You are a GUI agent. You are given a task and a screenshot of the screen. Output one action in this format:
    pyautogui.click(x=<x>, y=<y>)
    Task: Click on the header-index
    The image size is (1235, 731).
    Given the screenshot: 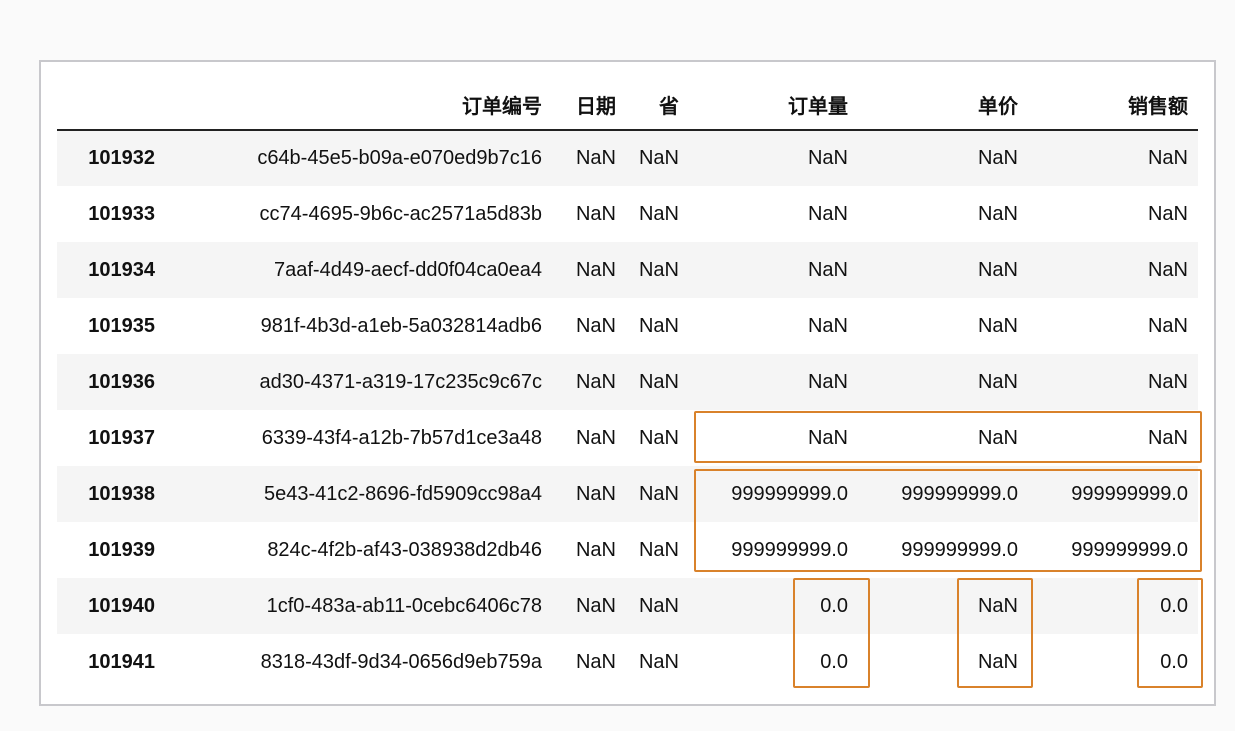 What is the action you would take?
    pyautogui.click(x=111, y=105)
    